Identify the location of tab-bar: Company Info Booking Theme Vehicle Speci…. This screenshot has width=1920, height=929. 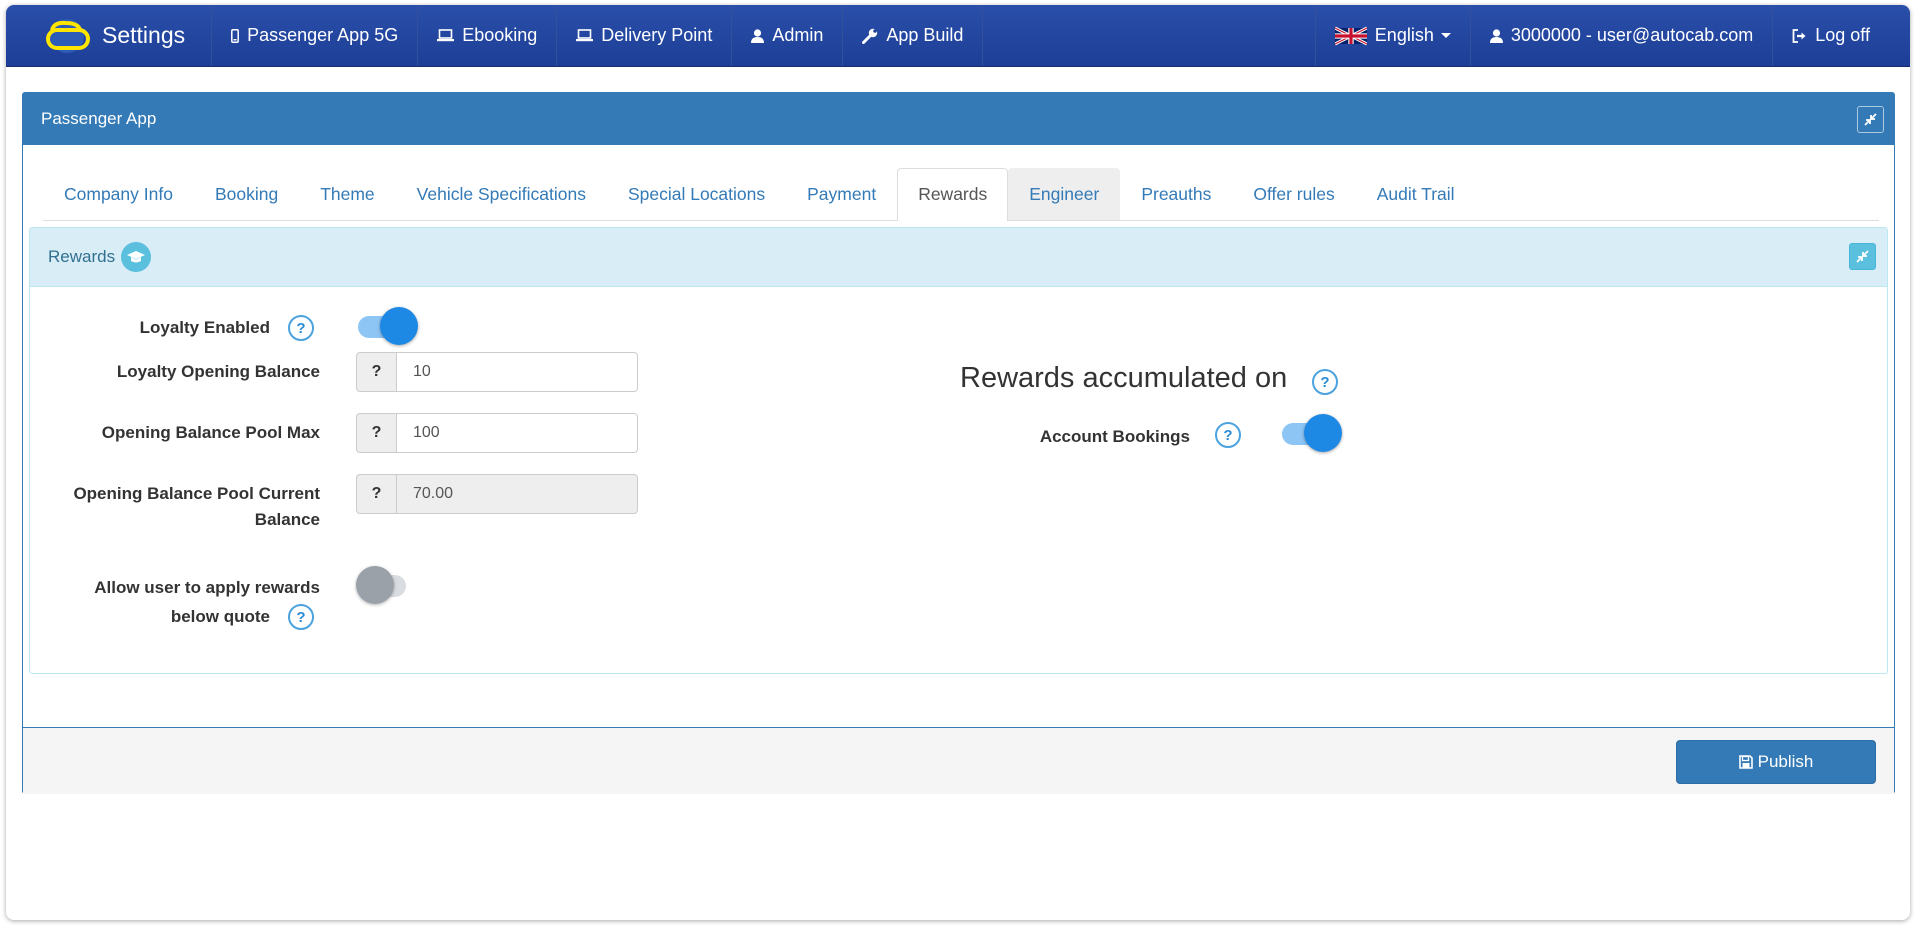
(961, 194).